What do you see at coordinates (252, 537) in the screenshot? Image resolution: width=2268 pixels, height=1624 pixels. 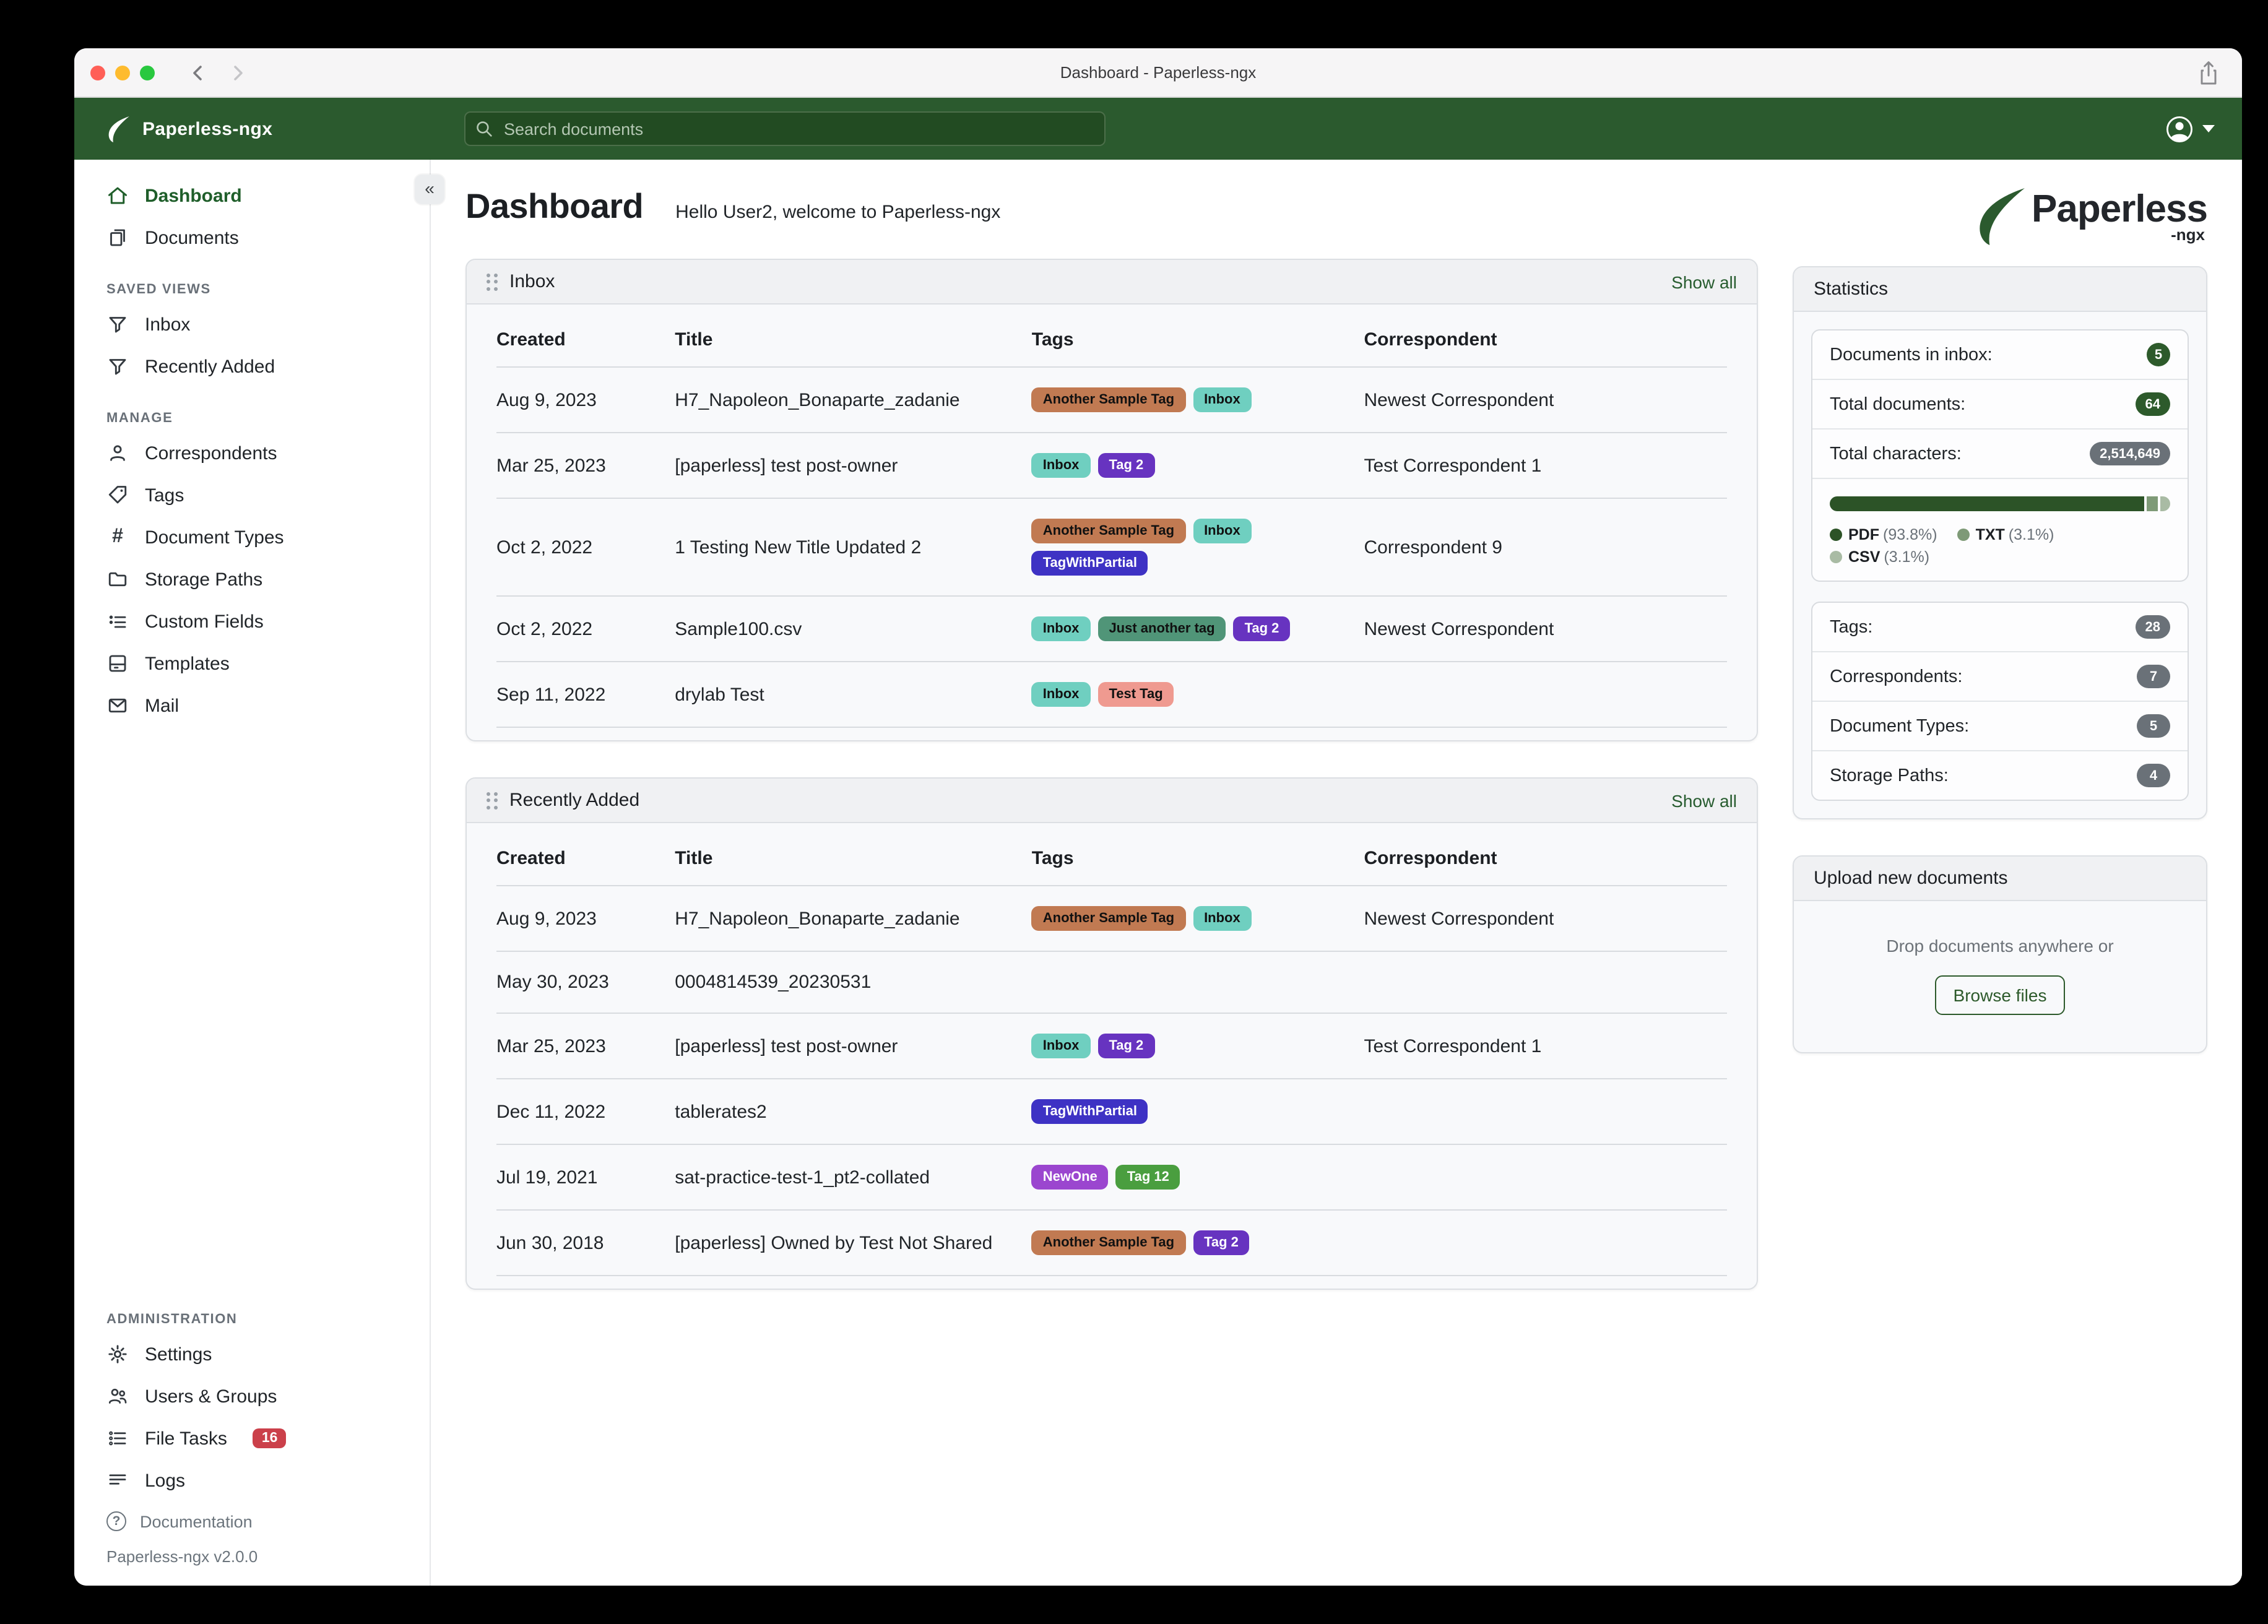 I see `sidebar-item-document-types: # Document Types` at bounding box center [252, 537].